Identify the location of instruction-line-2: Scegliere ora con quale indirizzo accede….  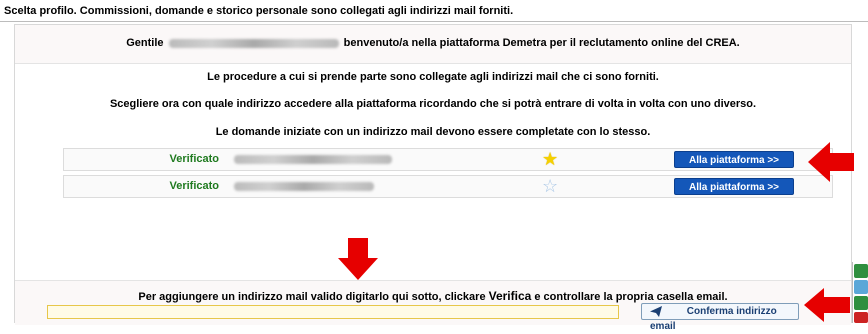
(433, 104).